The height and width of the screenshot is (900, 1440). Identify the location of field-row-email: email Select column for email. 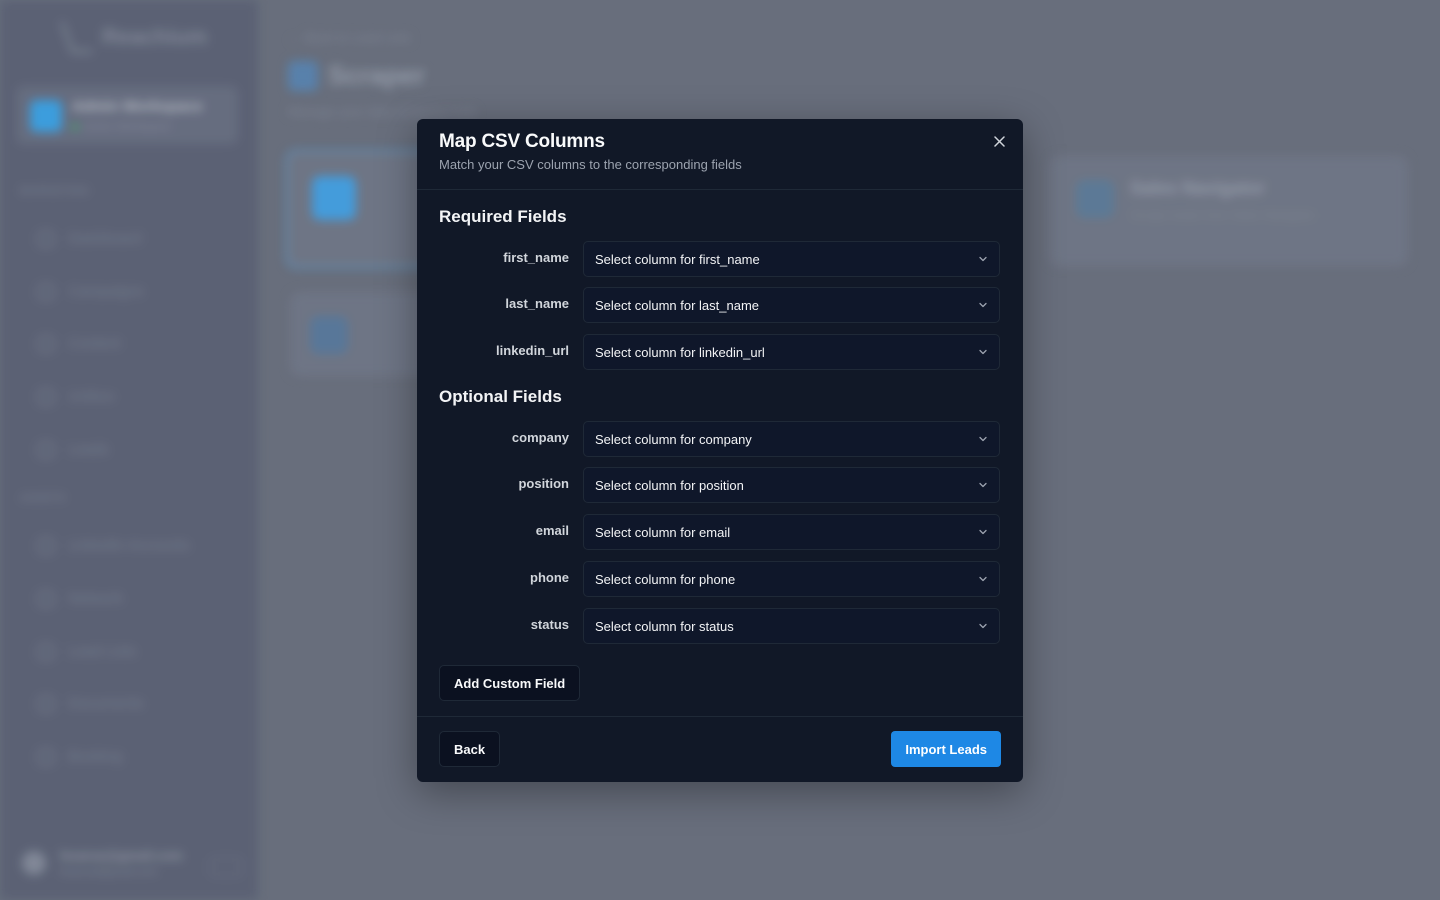
(719, 532).